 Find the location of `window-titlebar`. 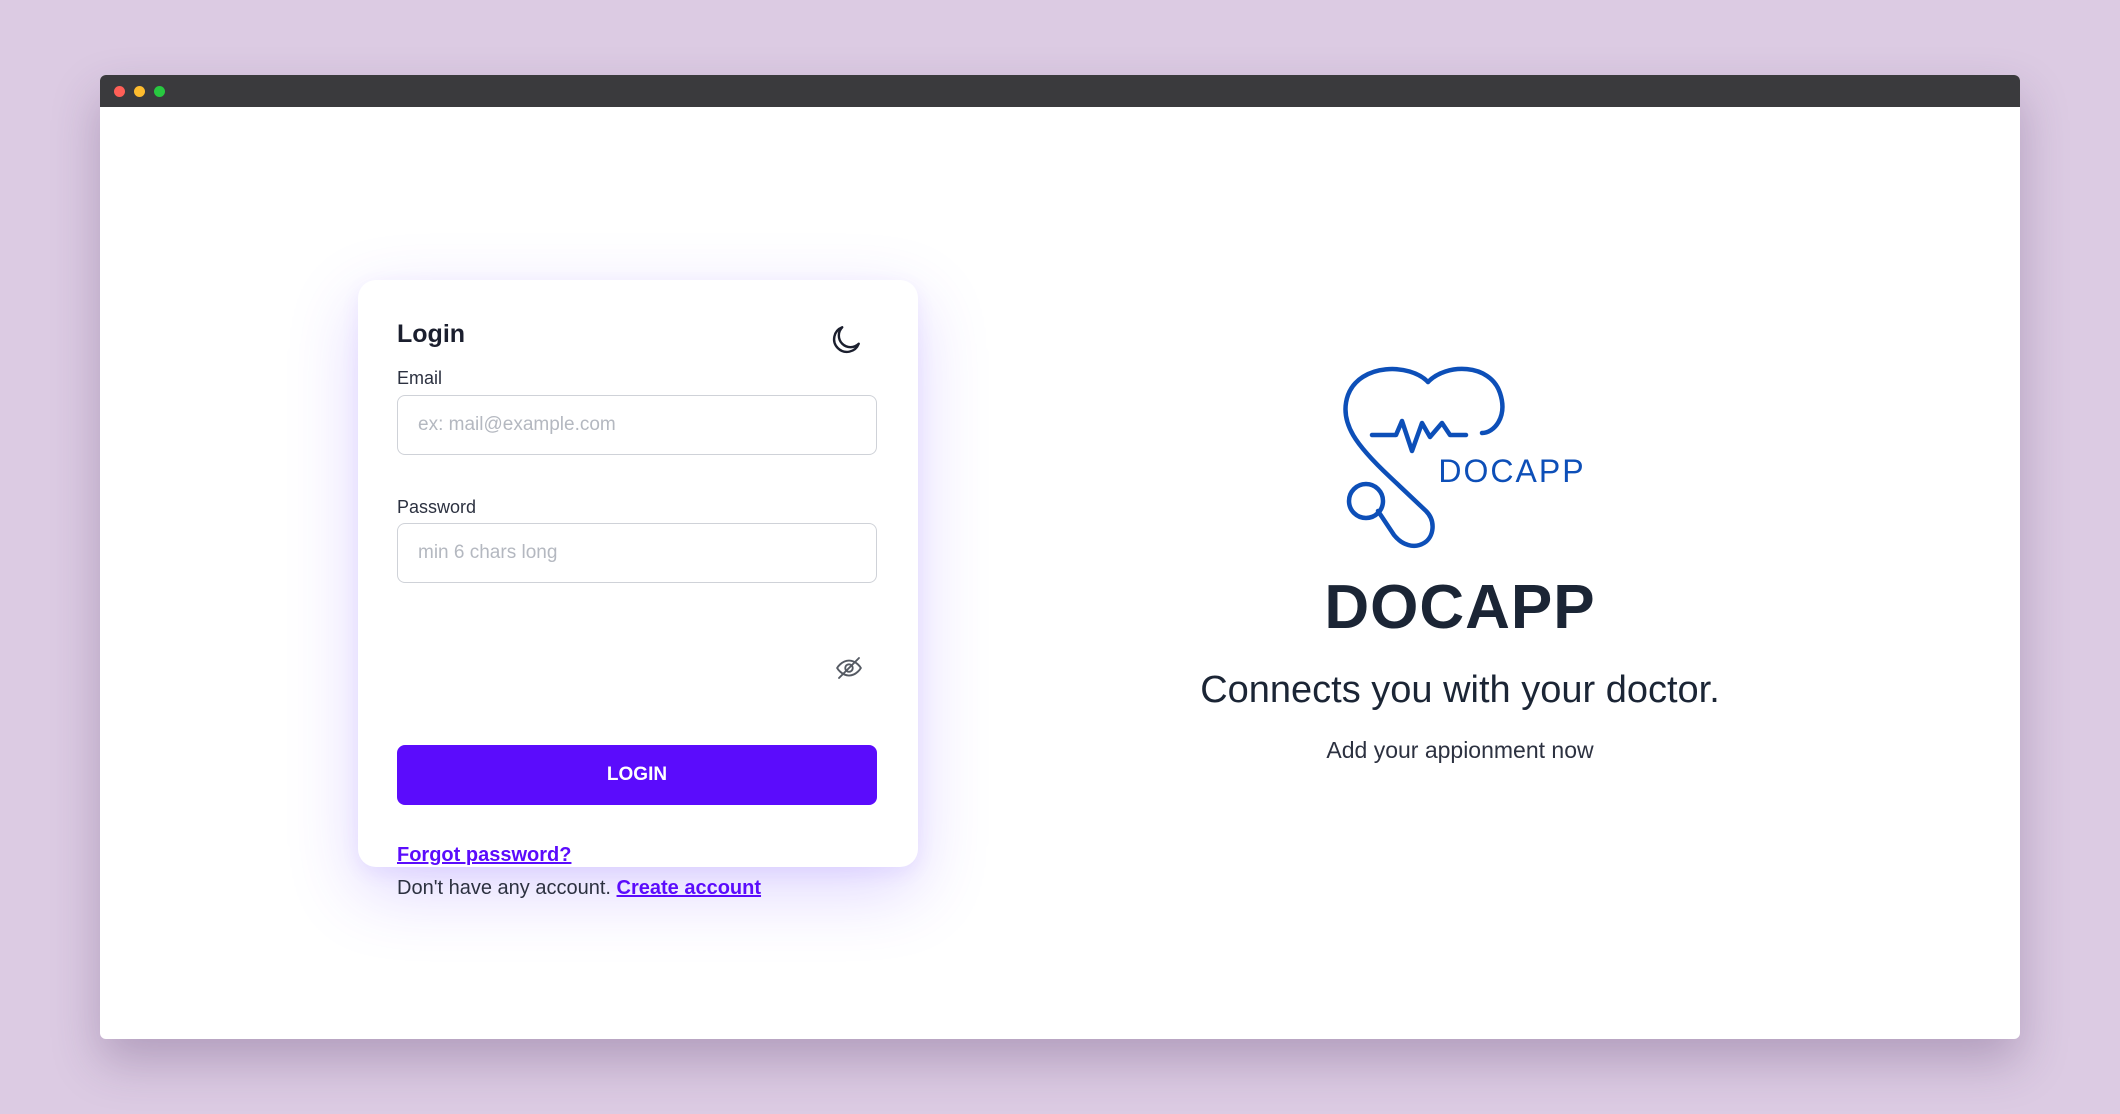

window-titlebar is located at coordinates (1060, 91).